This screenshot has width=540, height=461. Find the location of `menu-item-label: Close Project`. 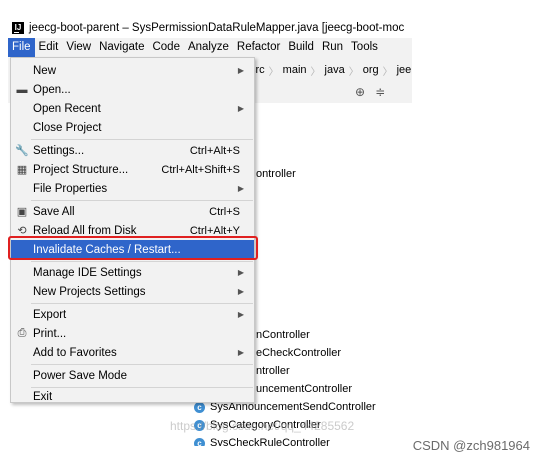

menu-item-label: Close Project is located at coordinates (67, 127).